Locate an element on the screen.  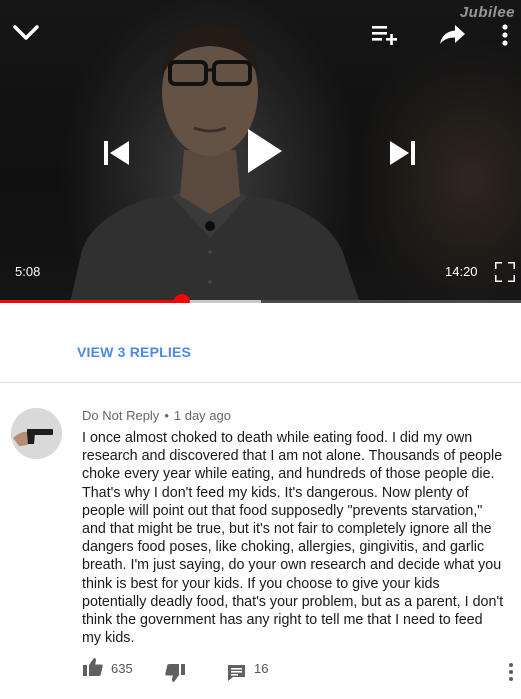
pistol-avatar-icon is located at coordinates (36, 433).